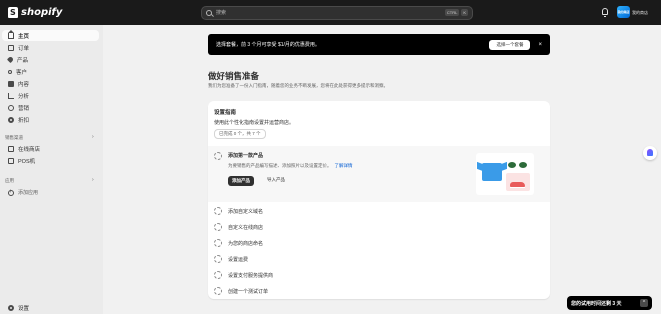 The height and width of the screenshot is (314, 661). I want to click on inbox-icon, so click(11, 47).